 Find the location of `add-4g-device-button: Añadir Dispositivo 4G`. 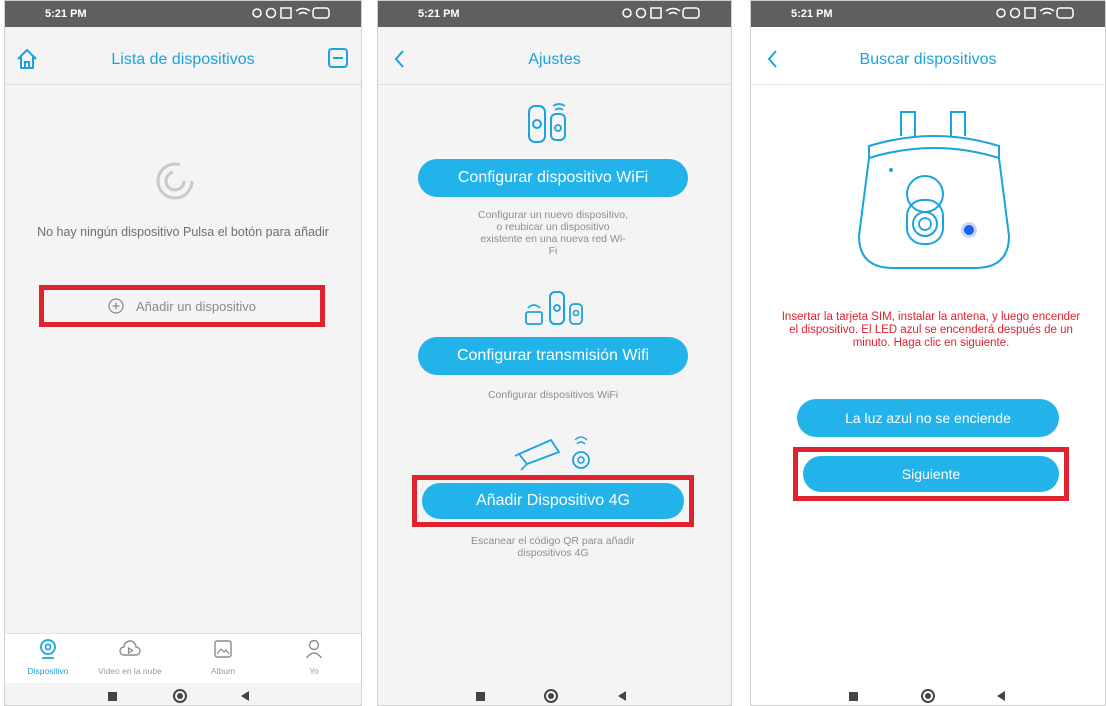

add-4g-device-button: Añadir Dispositivo 4G is located at coordinates (553, 501).